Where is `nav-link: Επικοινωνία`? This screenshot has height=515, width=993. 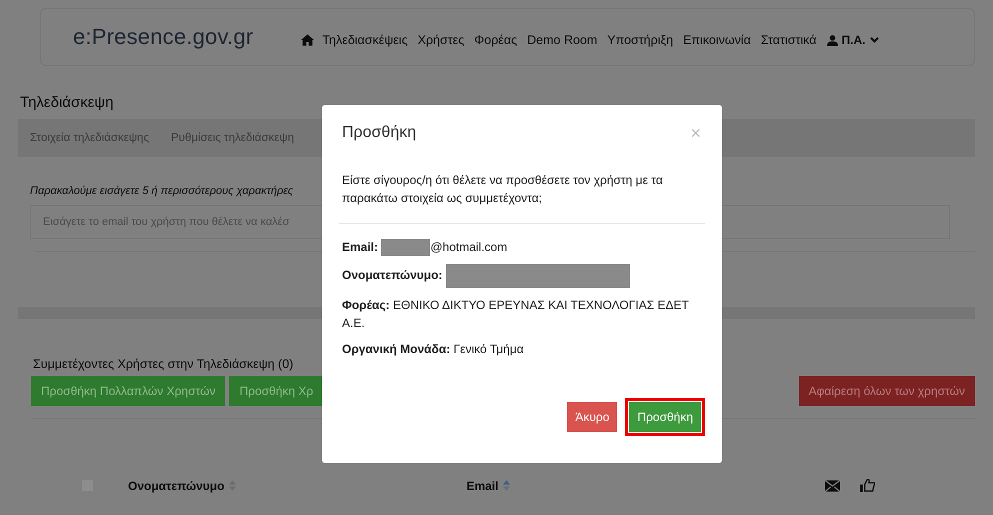
nav-link: Επικοινωνία is located at coordinates (717, 40).